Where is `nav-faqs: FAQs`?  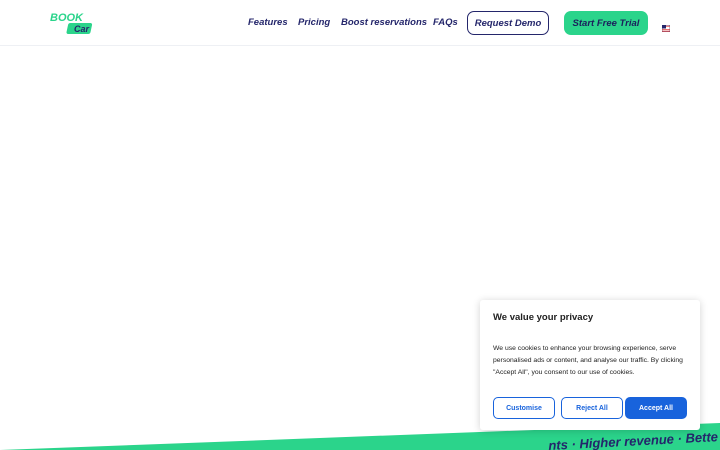 nav-faqs: FAQs is located at coordinates (445, 23).